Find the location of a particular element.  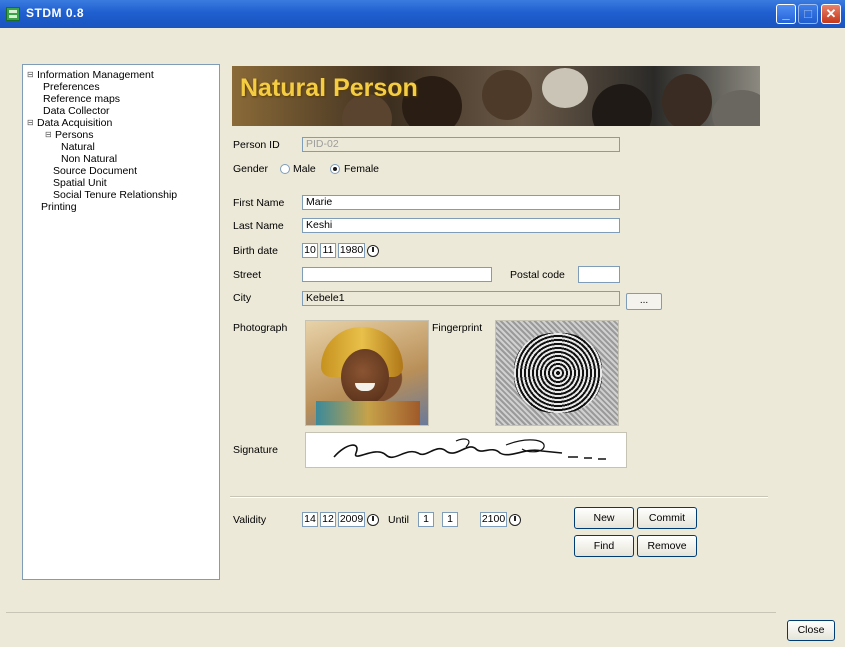

photograph-image is located at coordinates (367, 373).